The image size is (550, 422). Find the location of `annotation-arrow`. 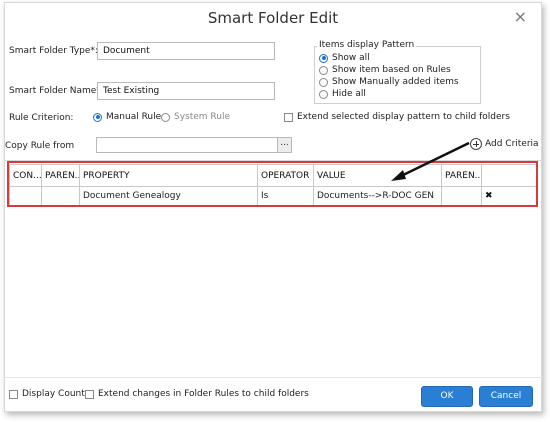

annotation-arrow is located at coordinates (430, 161).